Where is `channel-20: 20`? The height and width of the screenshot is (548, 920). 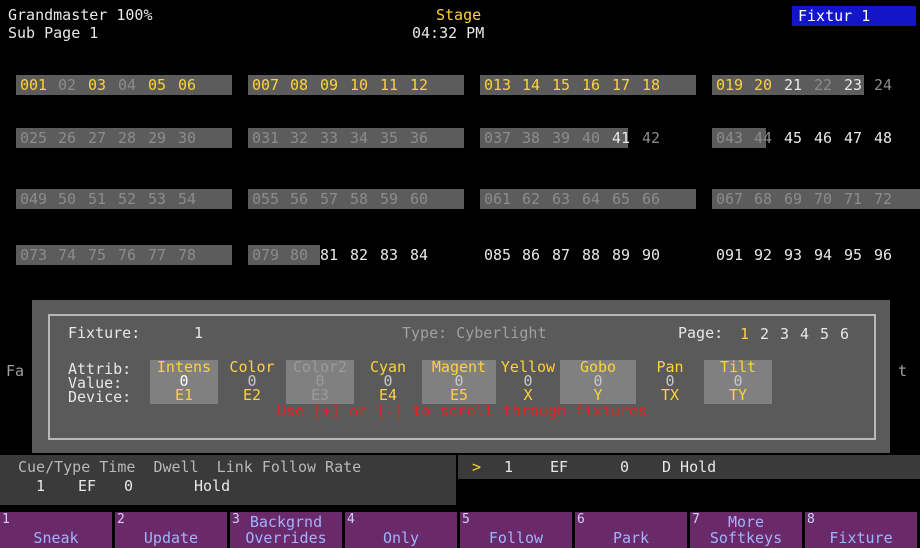 channel-20: 20 is located at coordinates (763, 85).